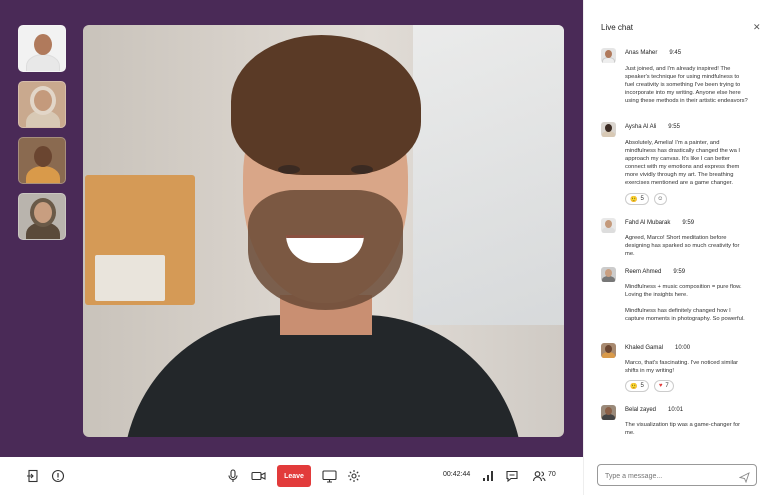 The height and width of the screenshot is (495, 768). I want to click on exit-room-icon, so click(33, 476).